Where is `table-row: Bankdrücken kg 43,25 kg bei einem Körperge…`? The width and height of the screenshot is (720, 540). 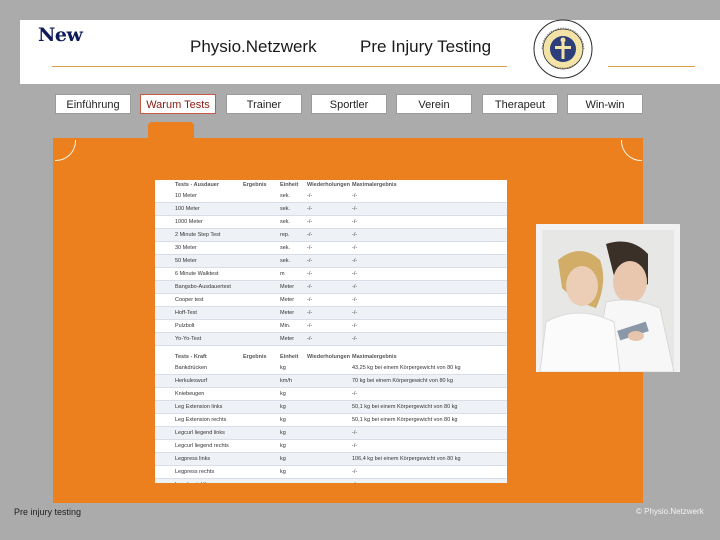 table-row: Bankdrücken kg 43,25 kg bei einem Körperge… is located at coordinates (331, 368).